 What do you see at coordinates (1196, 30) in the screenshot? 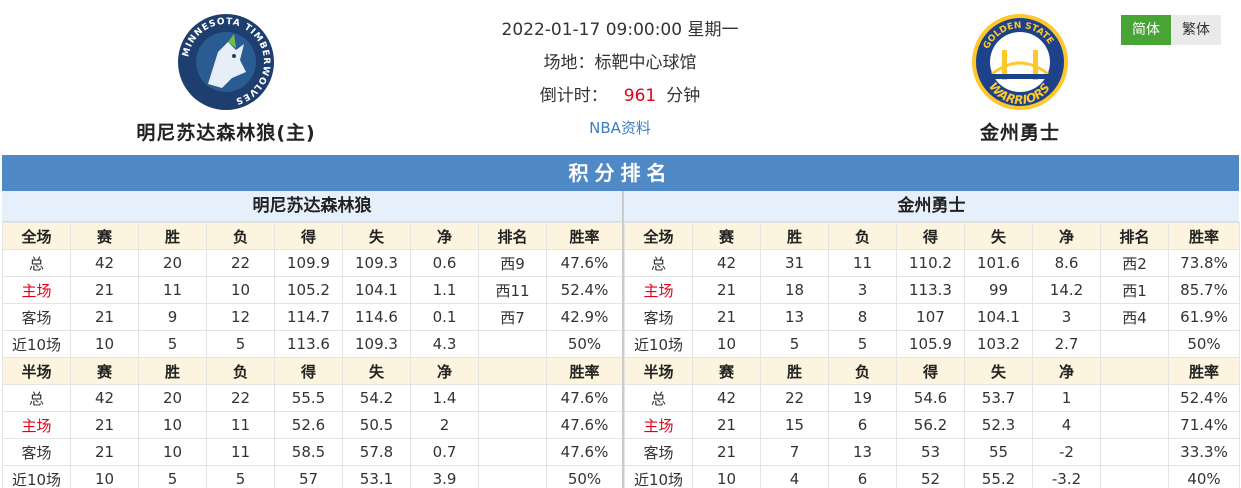
I see `traditional-chinese-button: 繁体` at bounding box center [1196, 30].